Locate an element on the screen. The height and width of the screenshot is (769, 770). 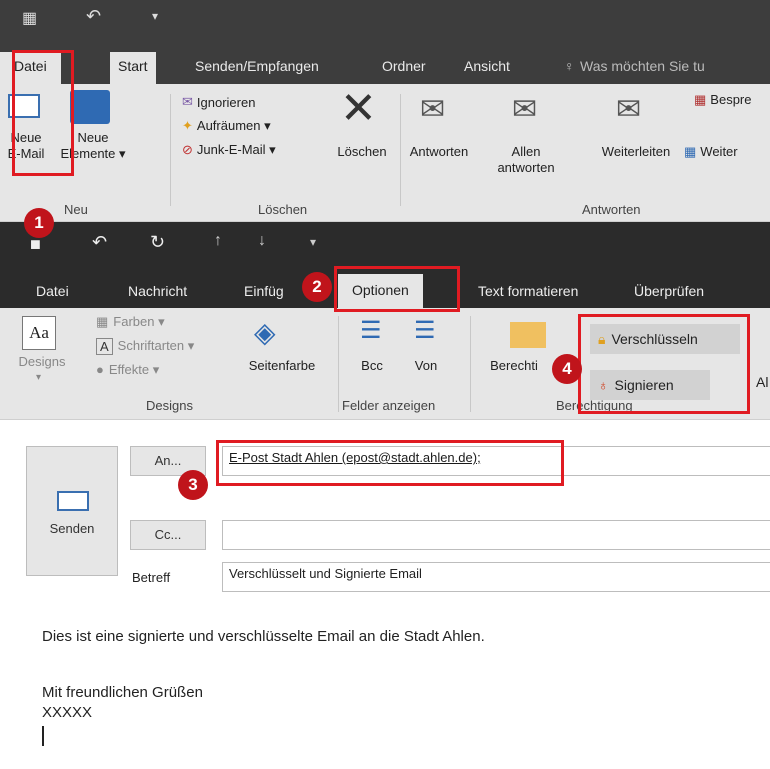
group-label-antworten: Antworten is located at coordinates (611, 209).